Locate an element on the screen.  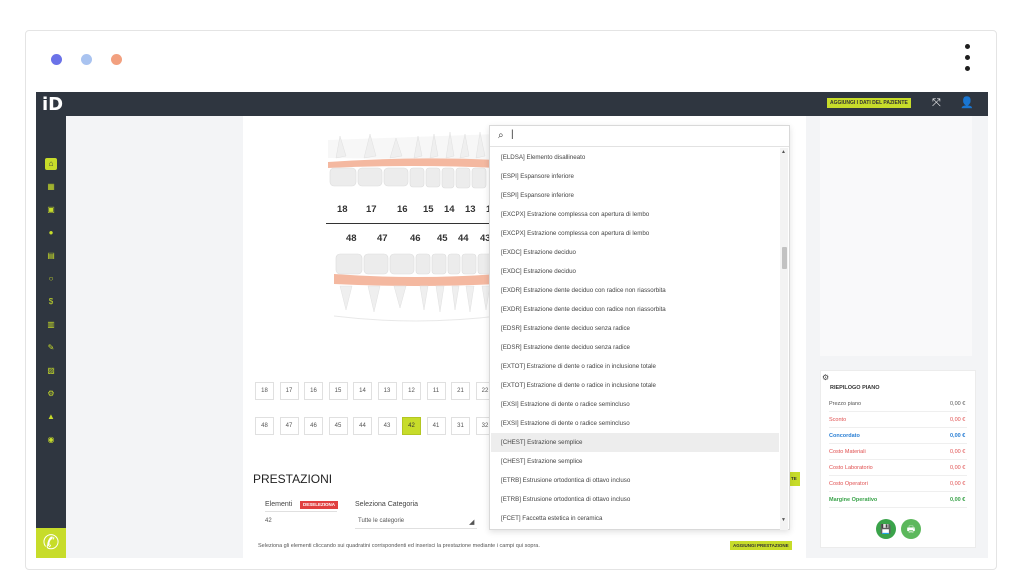
add-patient-data-button: AGGIUNGI I DATI DEL PAZIENTE is located at coordinates (869, 103).